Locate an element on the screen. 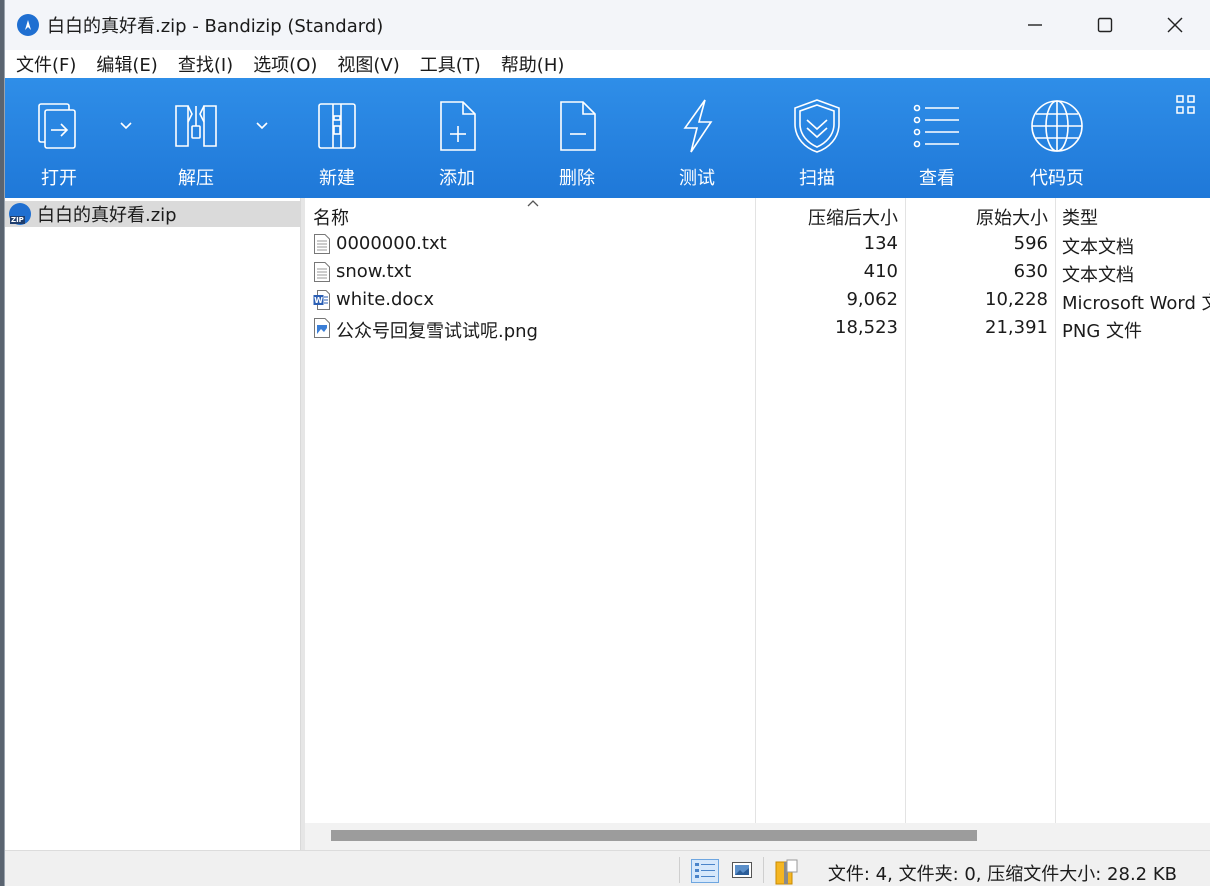  toolbar: 打开 解压 新建 添加 删除 测试 扫描 查看 代码页 is located at coordinates (607, 138).